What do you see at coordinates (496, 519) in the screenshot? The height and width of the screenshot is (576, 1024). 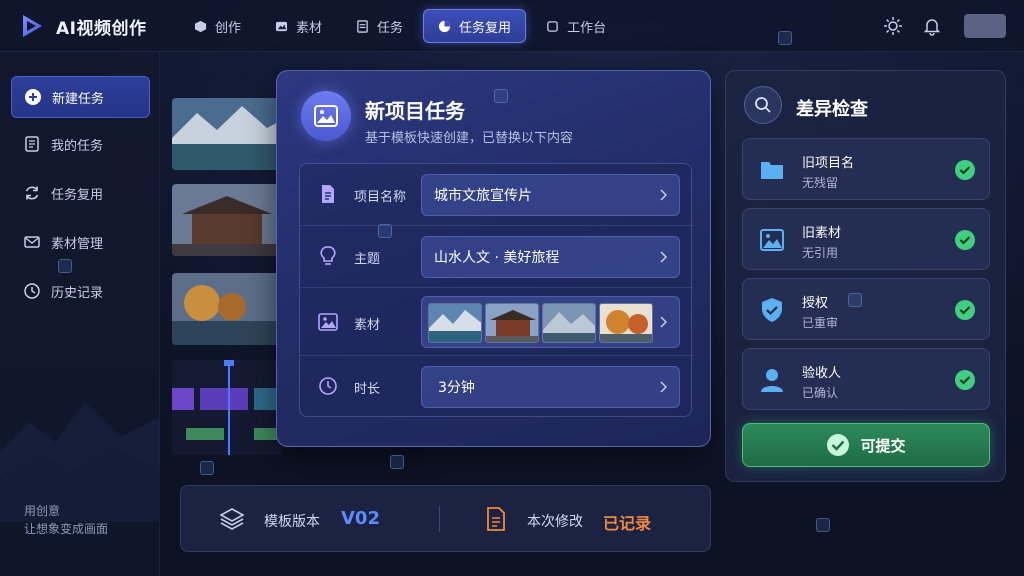 I see `document-edit-icon` at bounding box center [496, 519].